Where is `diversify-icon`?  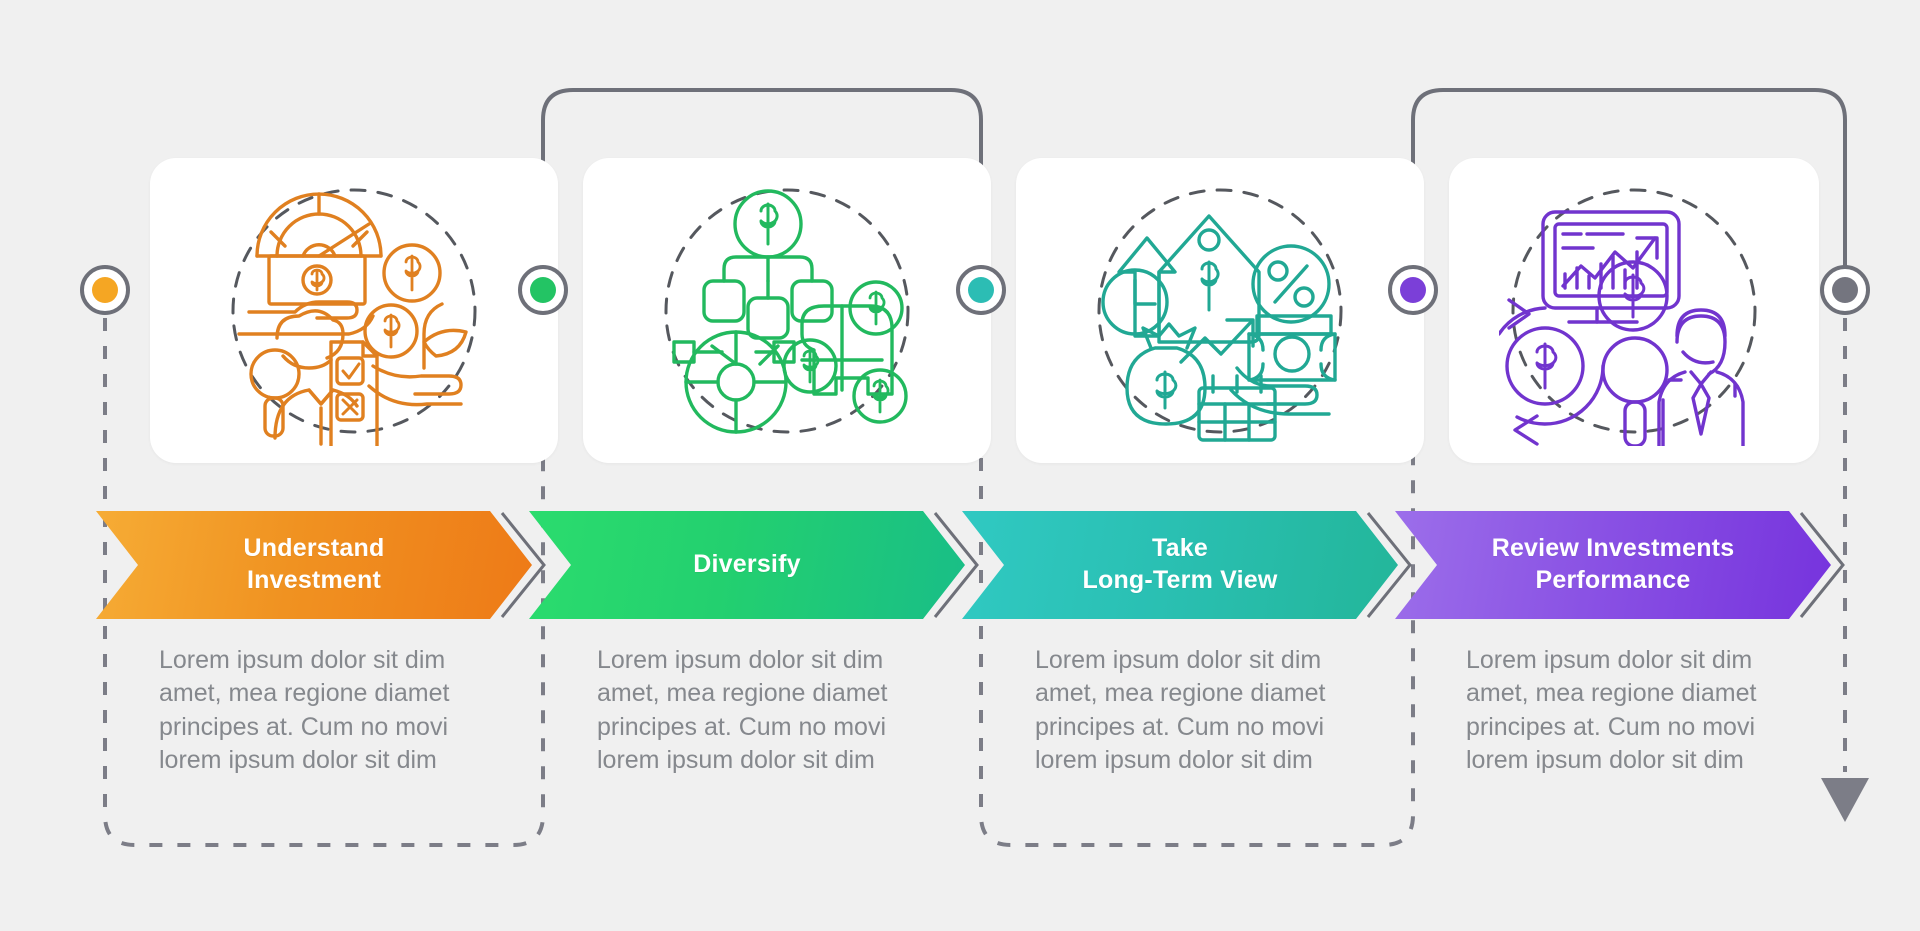 diversify-icon is located at coordinates (787, 311).